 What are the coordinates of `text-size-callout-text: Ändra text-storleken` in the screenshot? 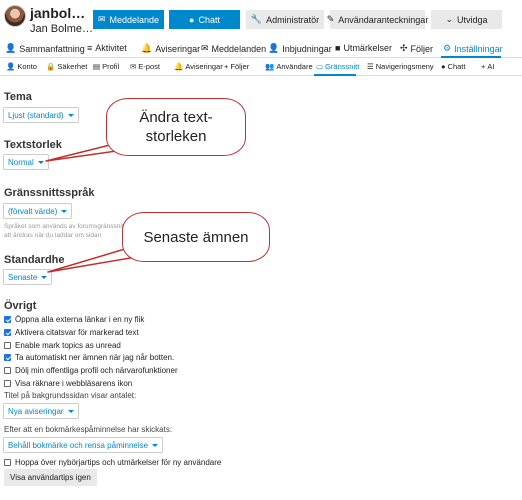 It's located at (176, 127).